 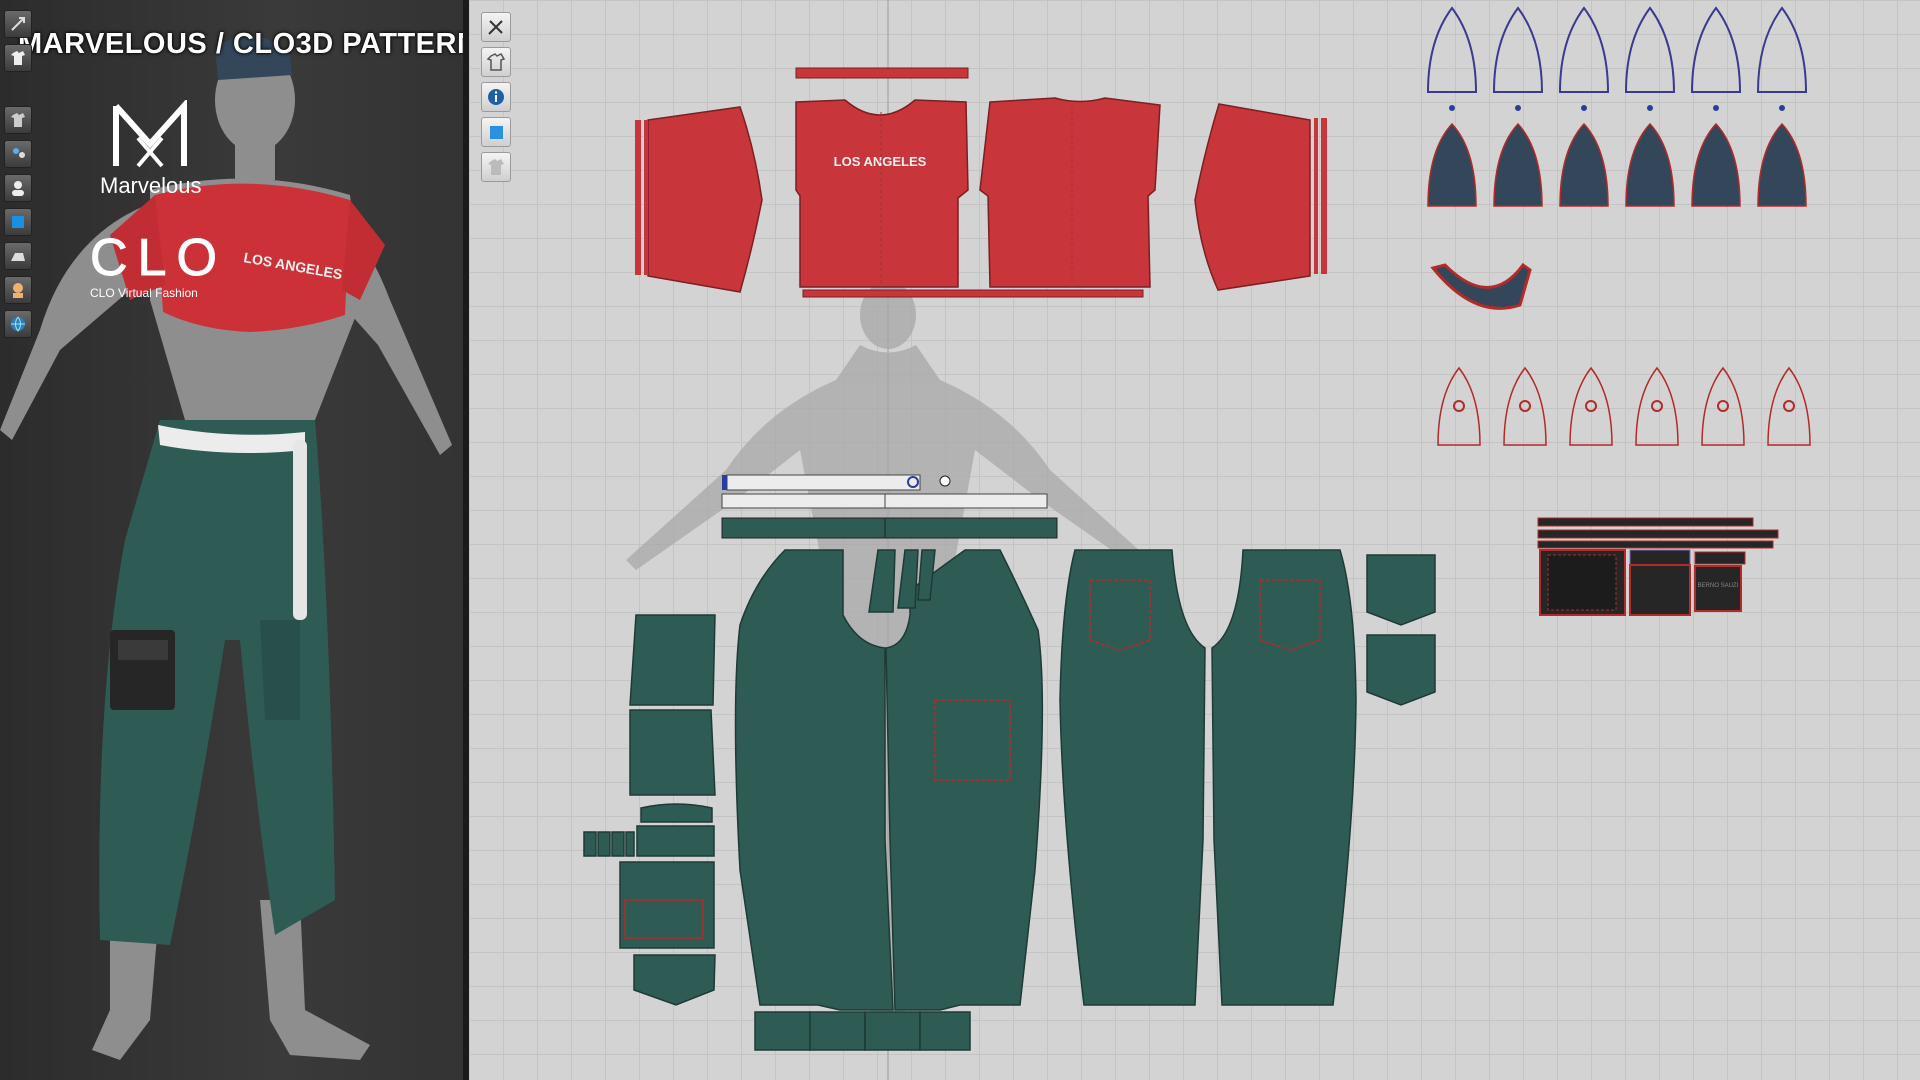 I want to click on shirt-print-2d: LOS ANGELES, so click(x=880, y=161).